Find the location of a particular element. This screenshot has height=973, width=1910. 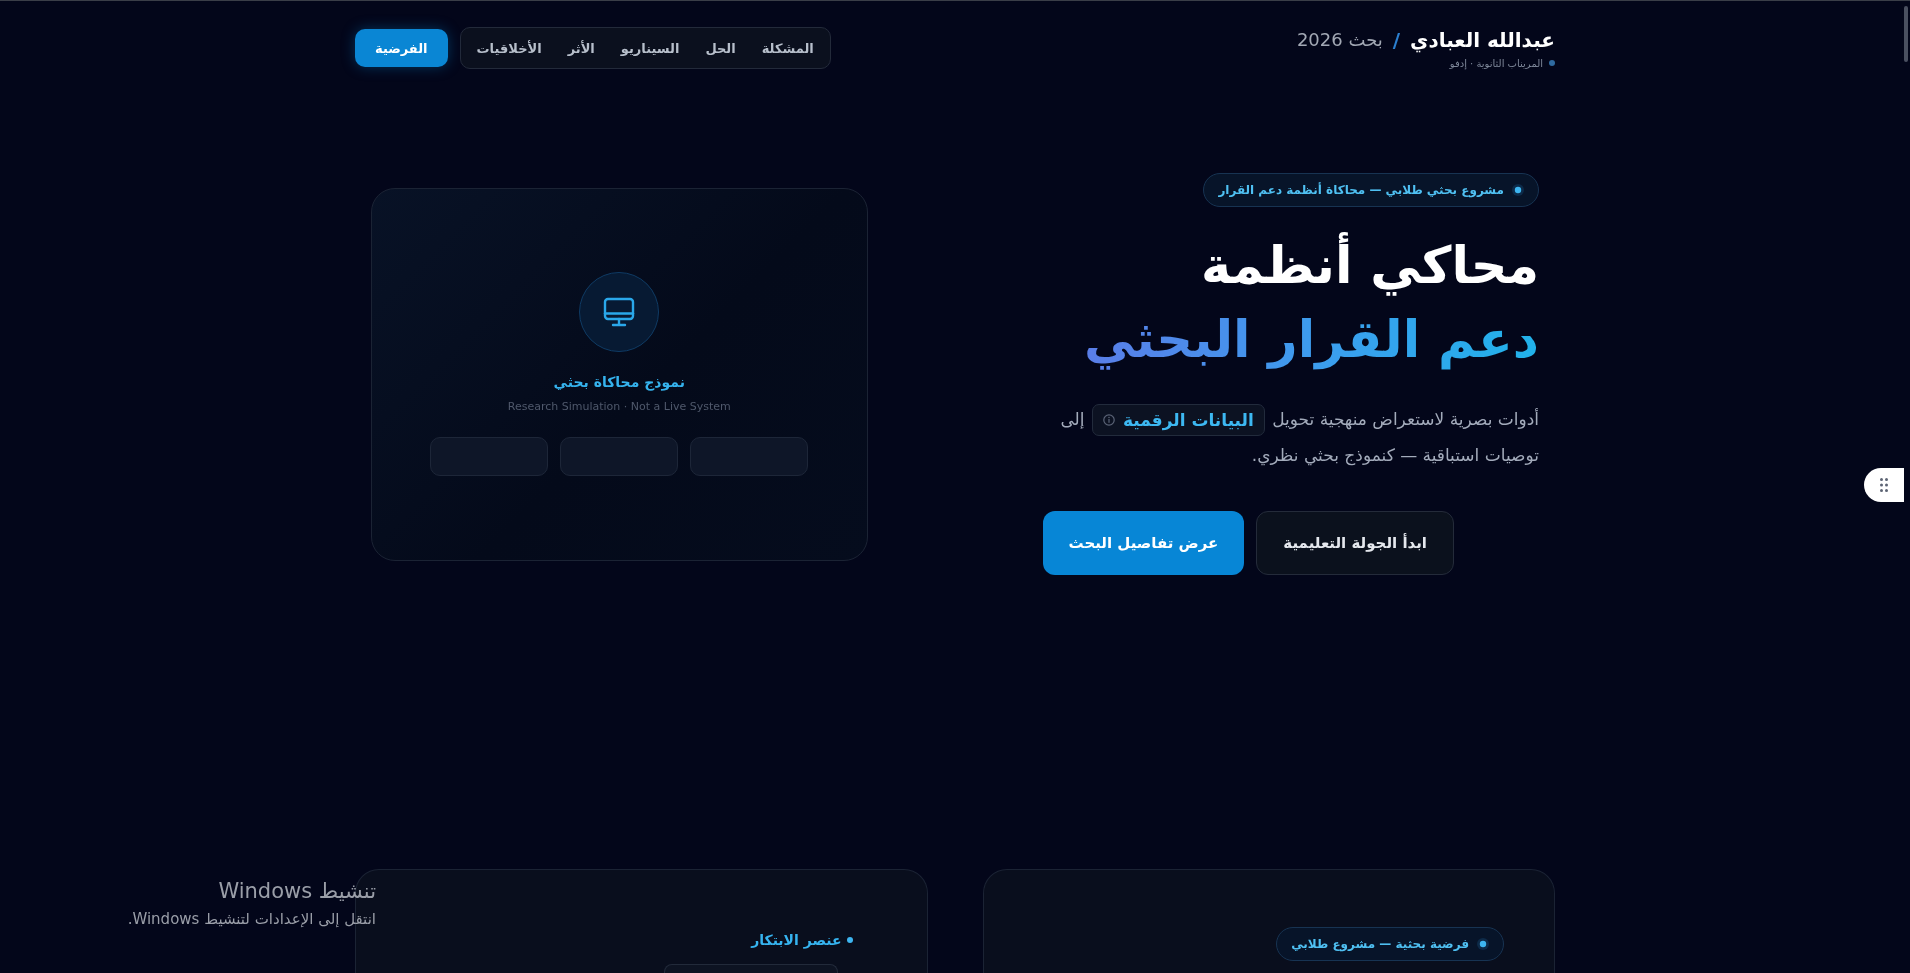

monitor-icon is located at coordinates (619, 312).